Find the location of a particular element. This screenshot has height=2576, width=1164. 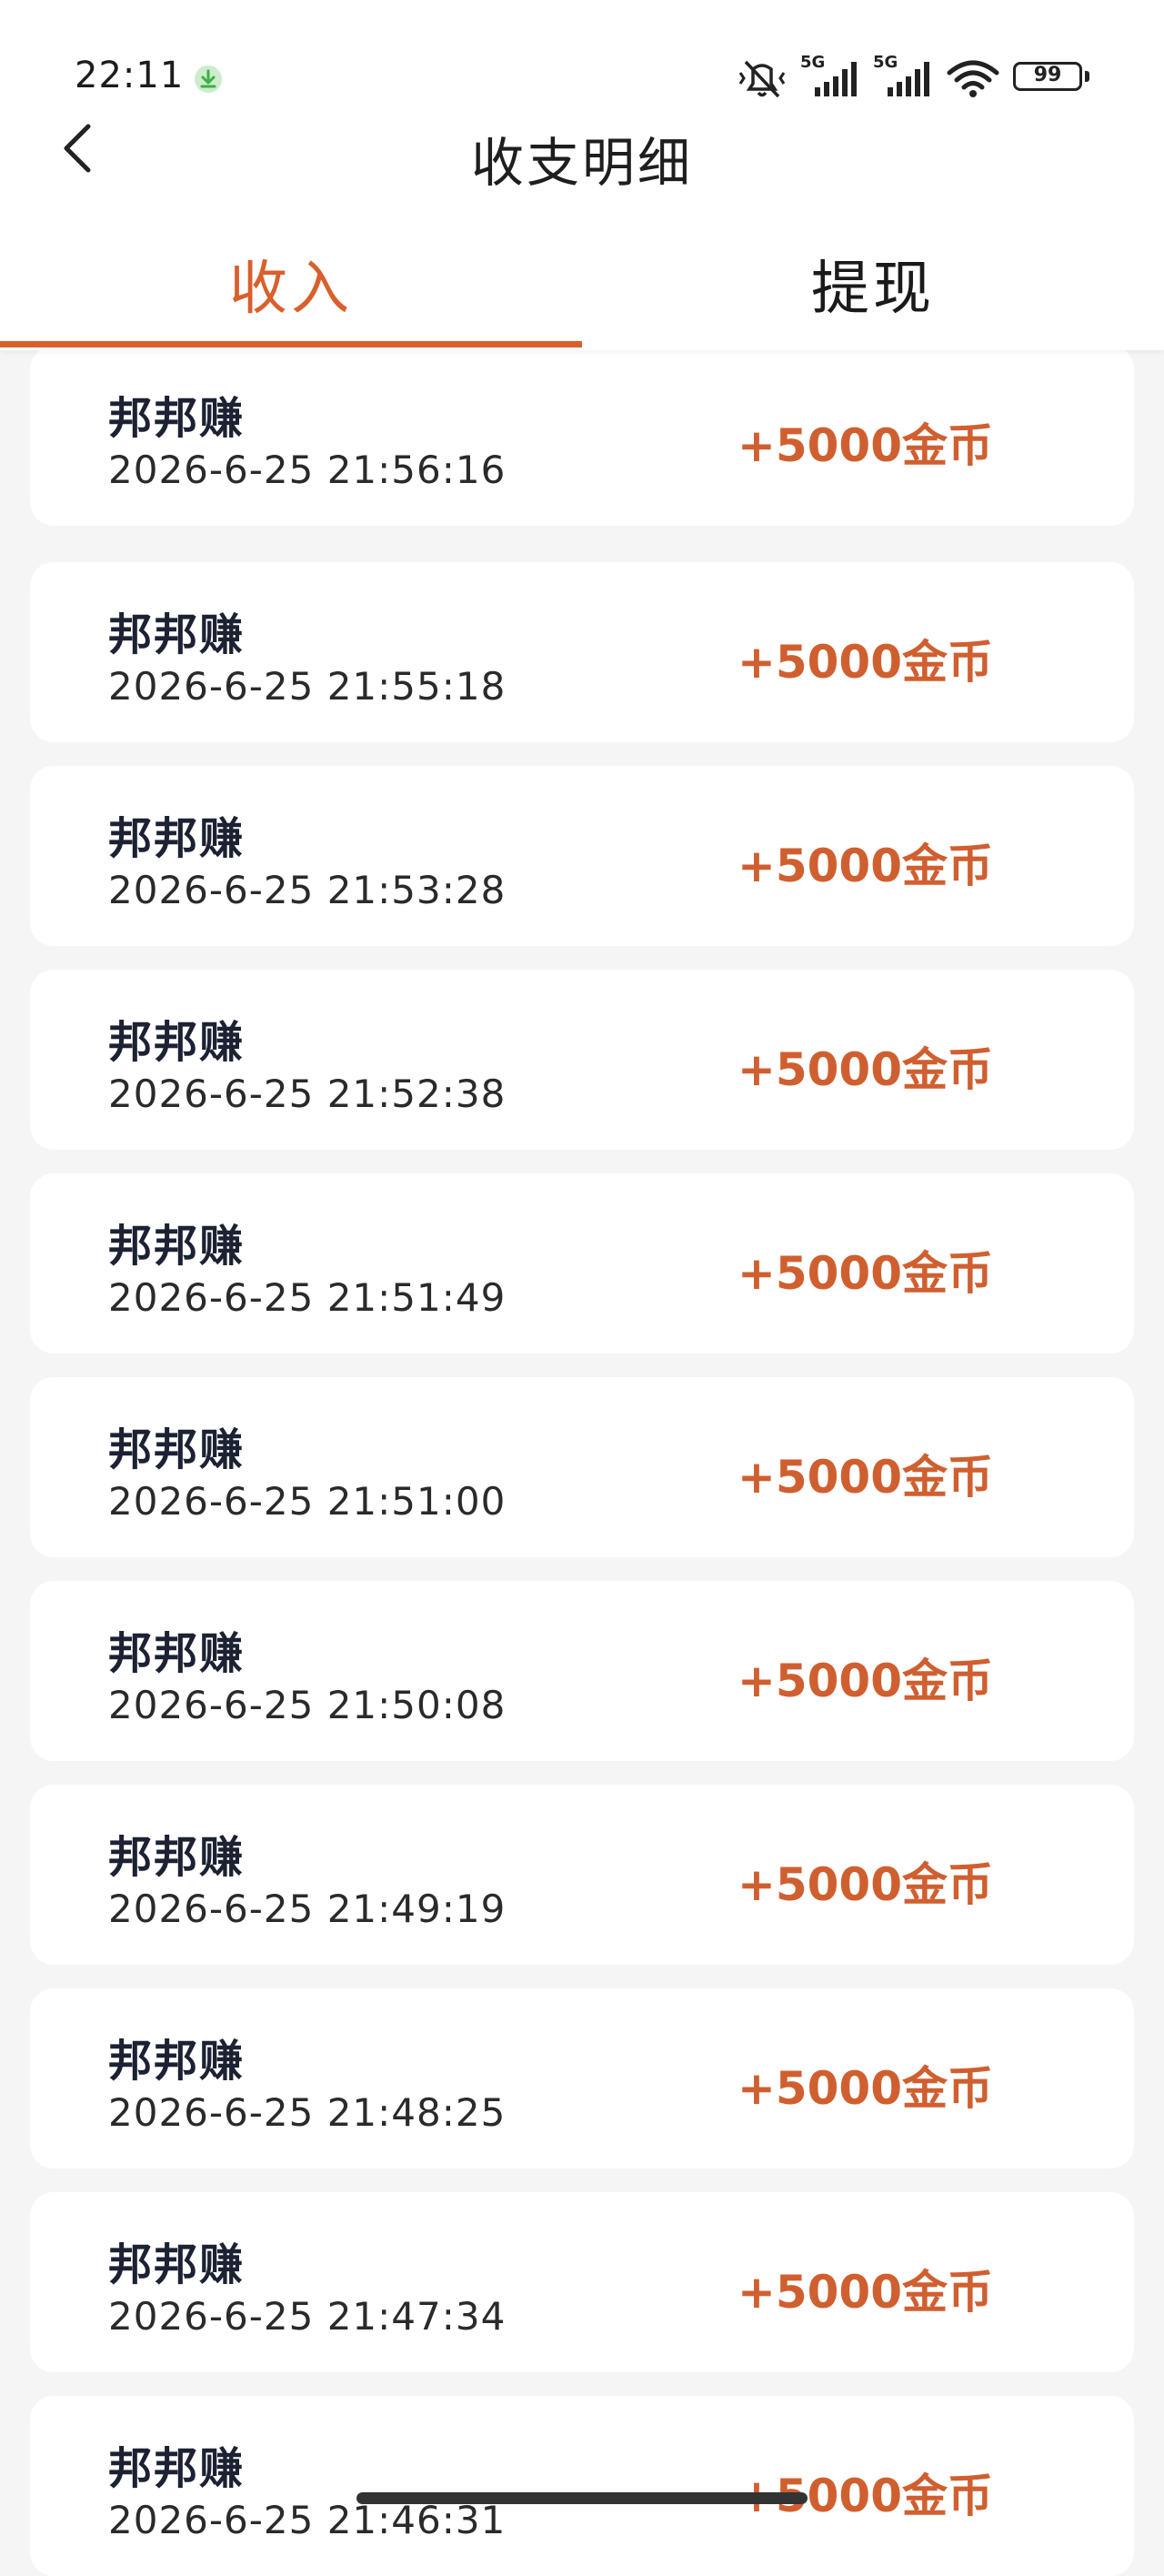

navigation-bar: 收支明细 is located at coordinates (582, 151).